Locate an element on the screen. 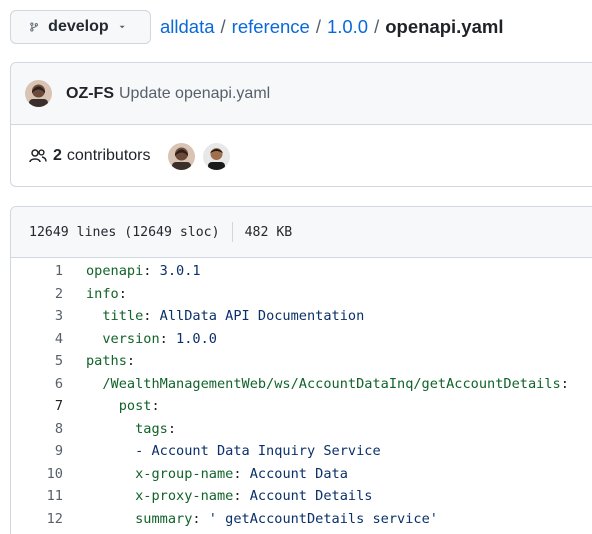  yaml-key: info is located at coordinates (102, 293).